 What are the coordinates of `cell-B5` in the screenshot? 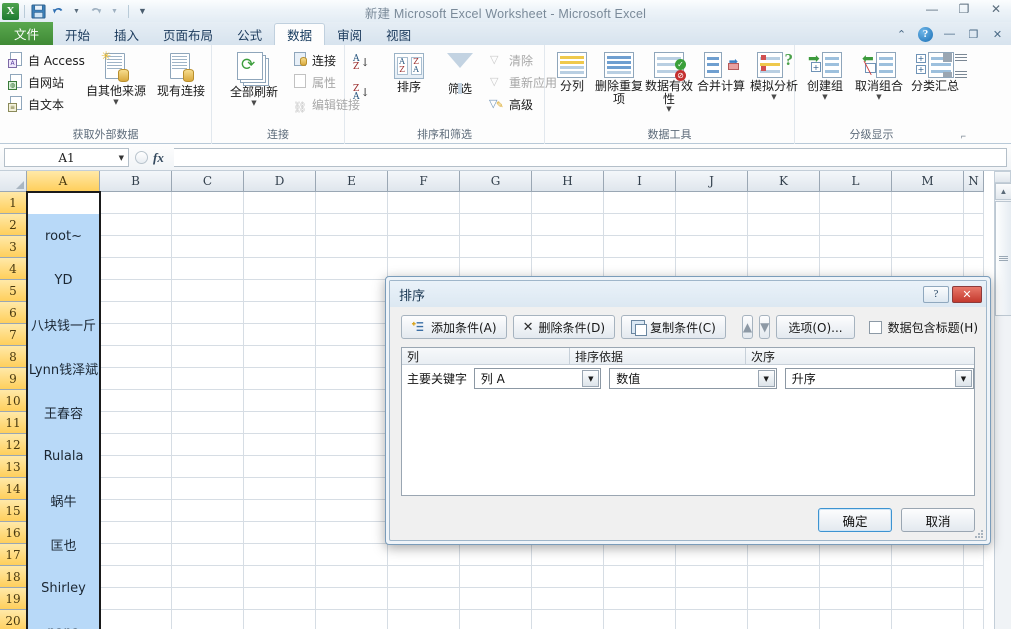 It's located at (136, 291).